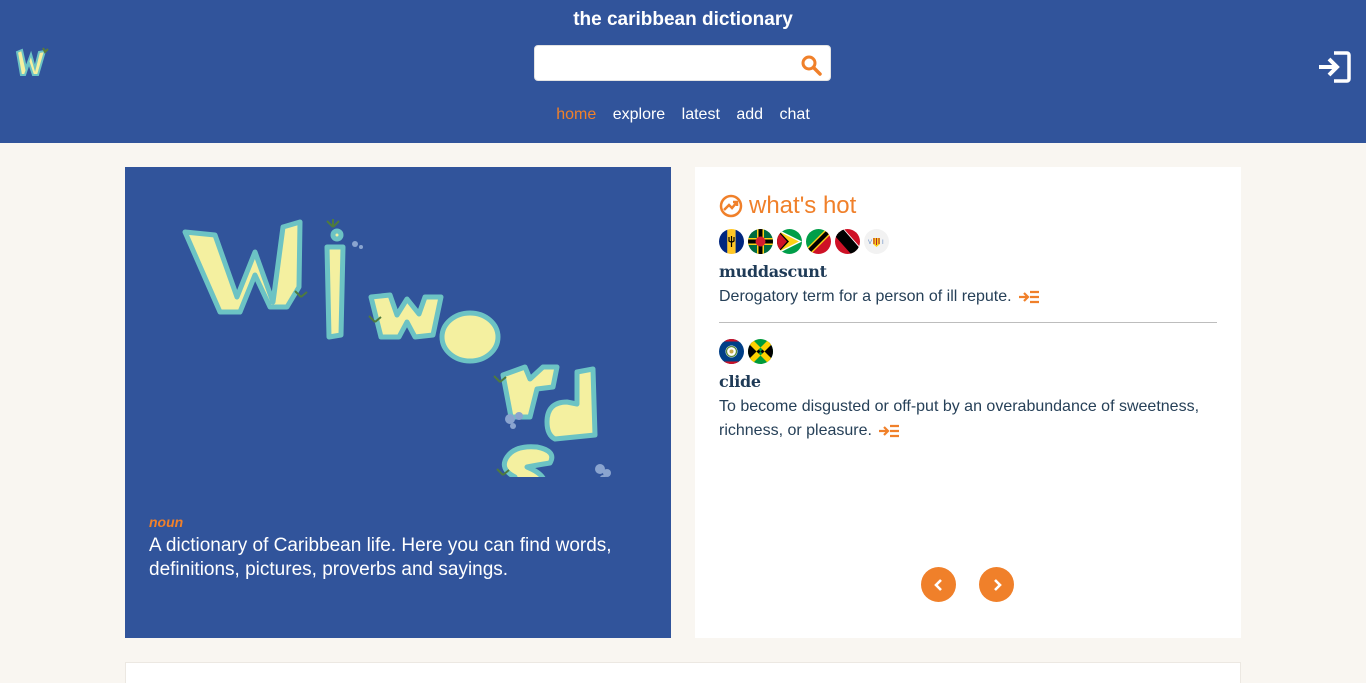 This screenshot has width=1366, height=683. Describe the element at coordinates (576, 115) in the screenshot. I see `nav-home: home` at that location.